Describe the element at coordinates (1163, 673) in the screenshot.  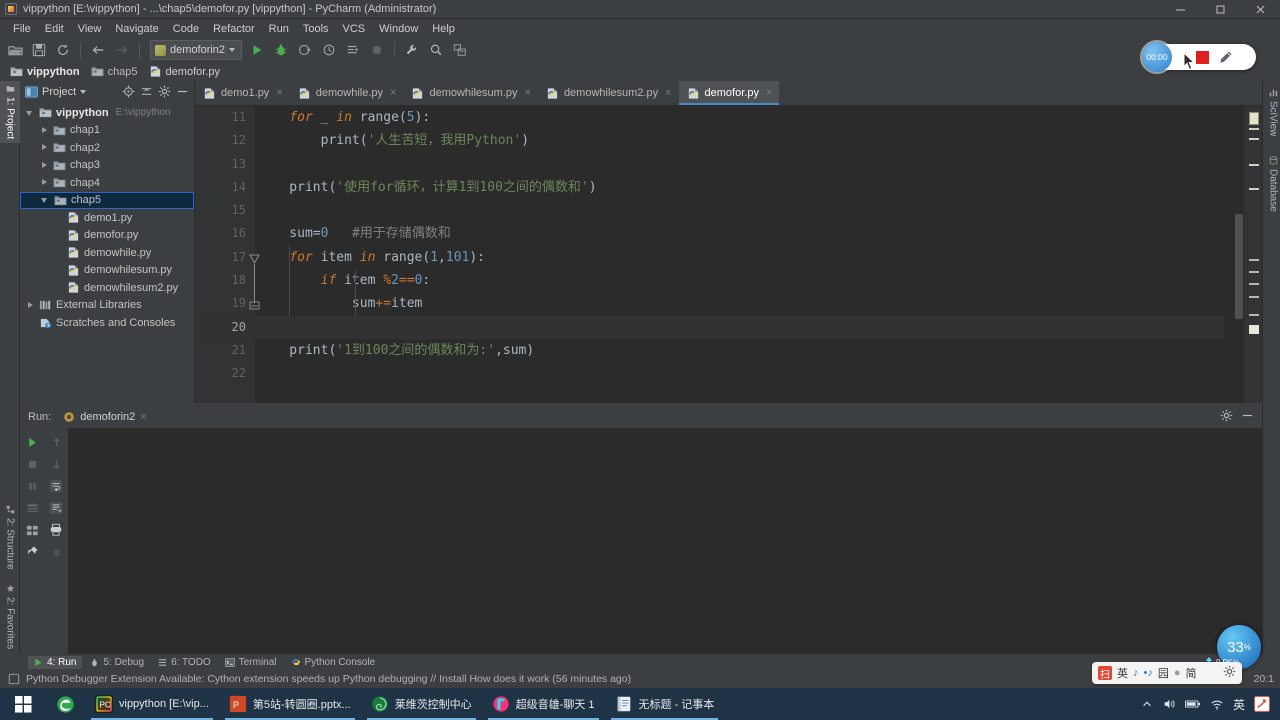
I see `ime-keyboard-button: 园` at that location.